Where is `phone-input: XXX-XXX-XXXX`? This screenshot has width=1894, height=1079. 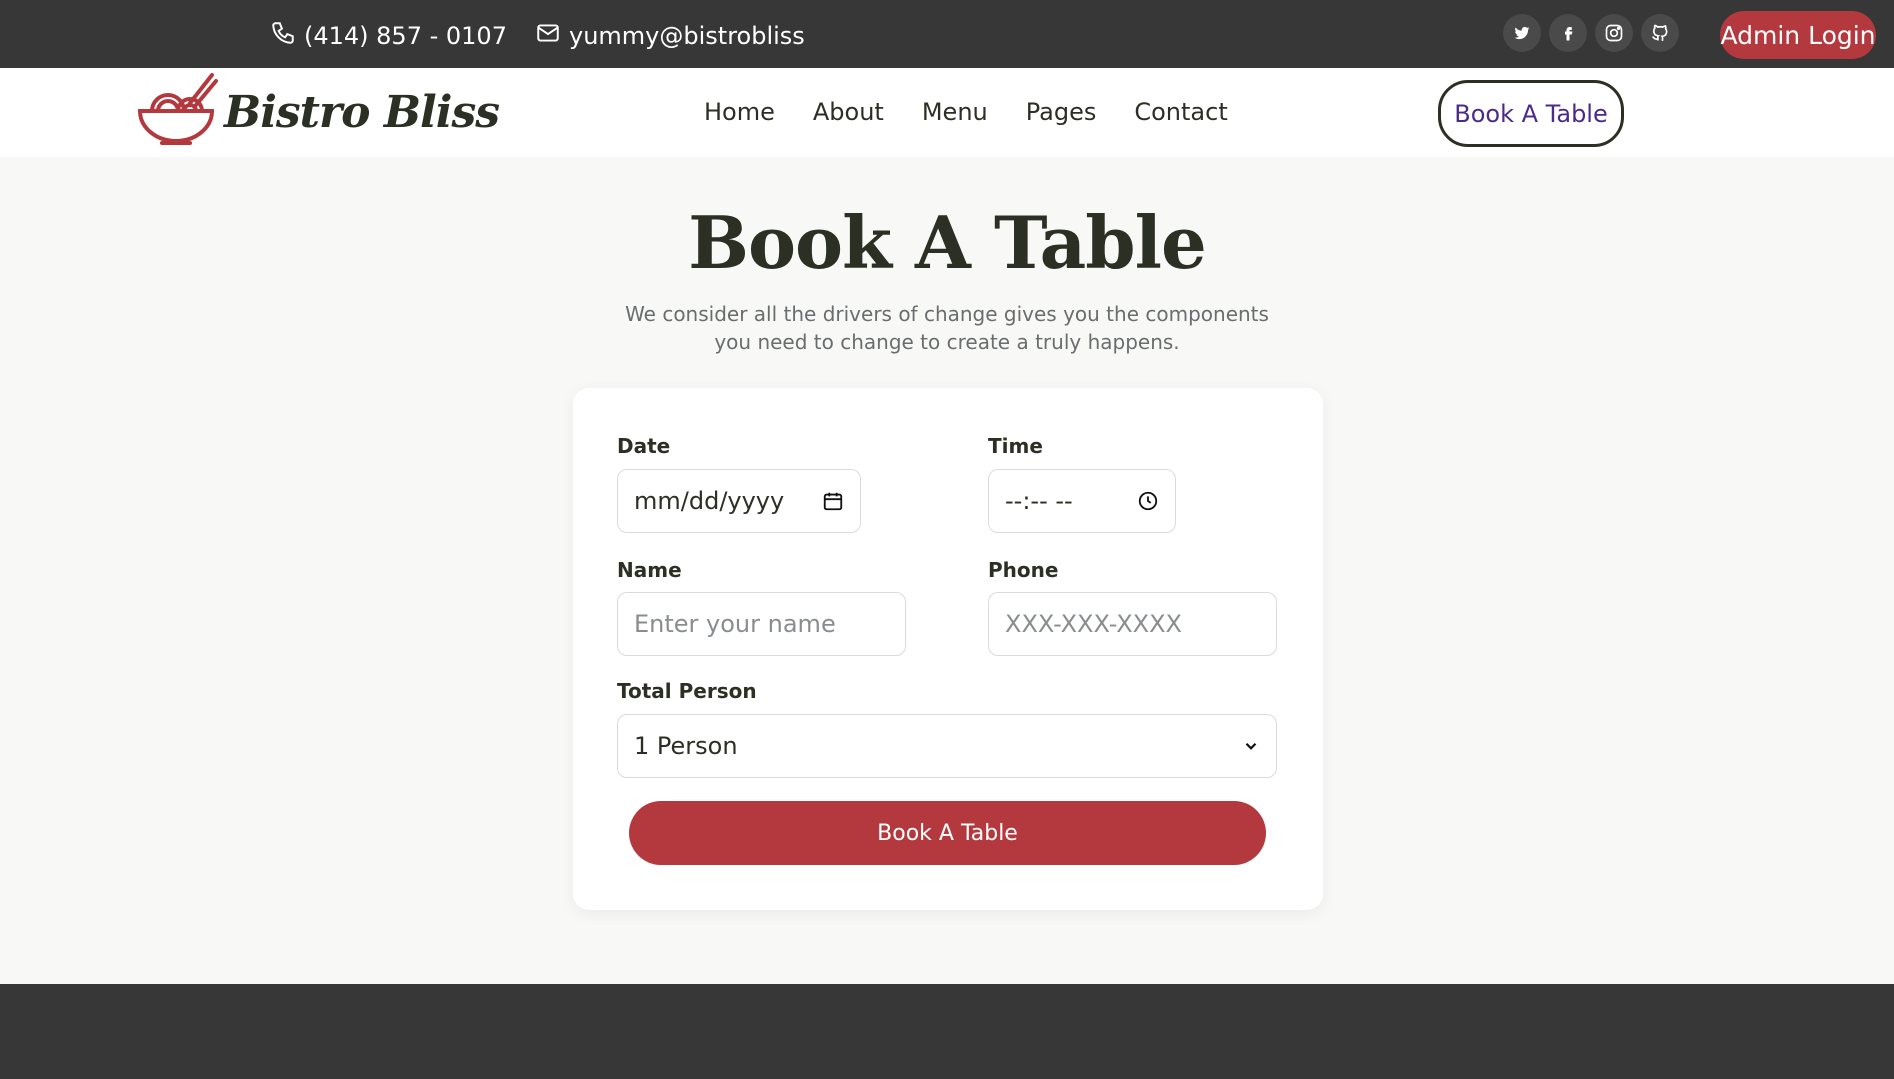
phone-input: XXX-XXX-XXXX is located at coordinates (1132, 624).